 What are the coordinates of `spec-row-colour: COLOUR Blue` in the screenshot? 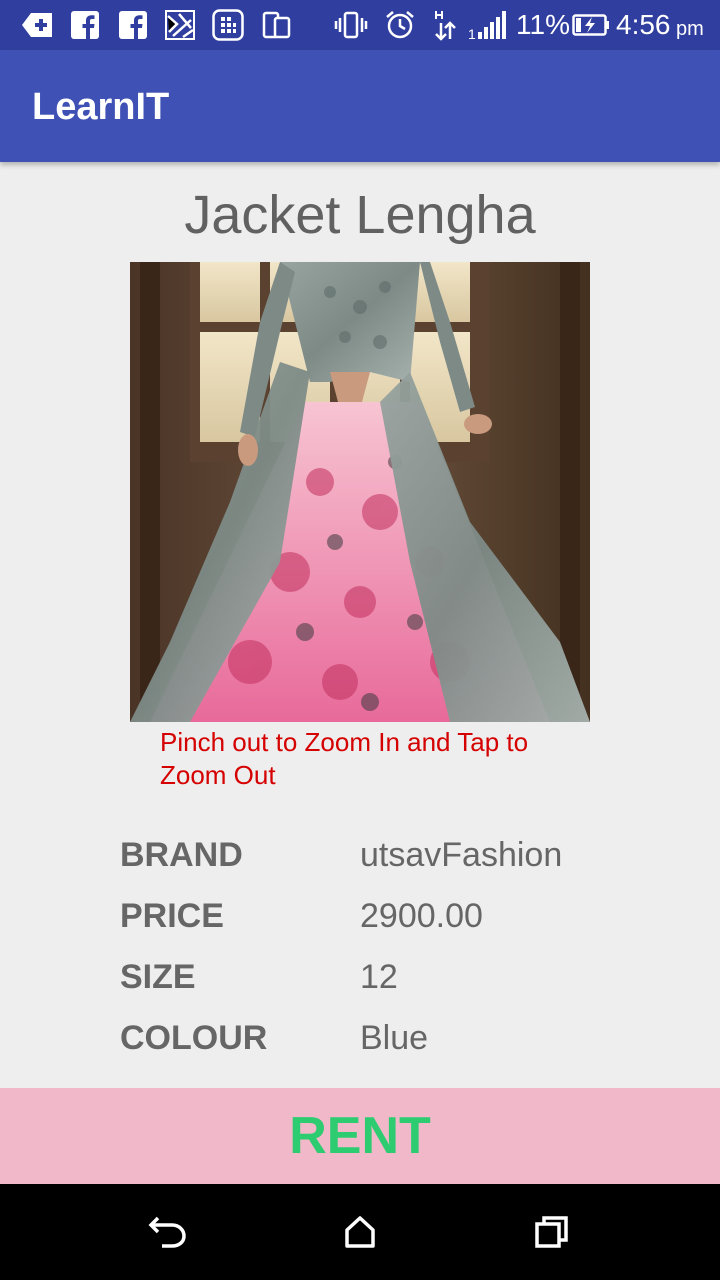 It's located at (400, 1038).